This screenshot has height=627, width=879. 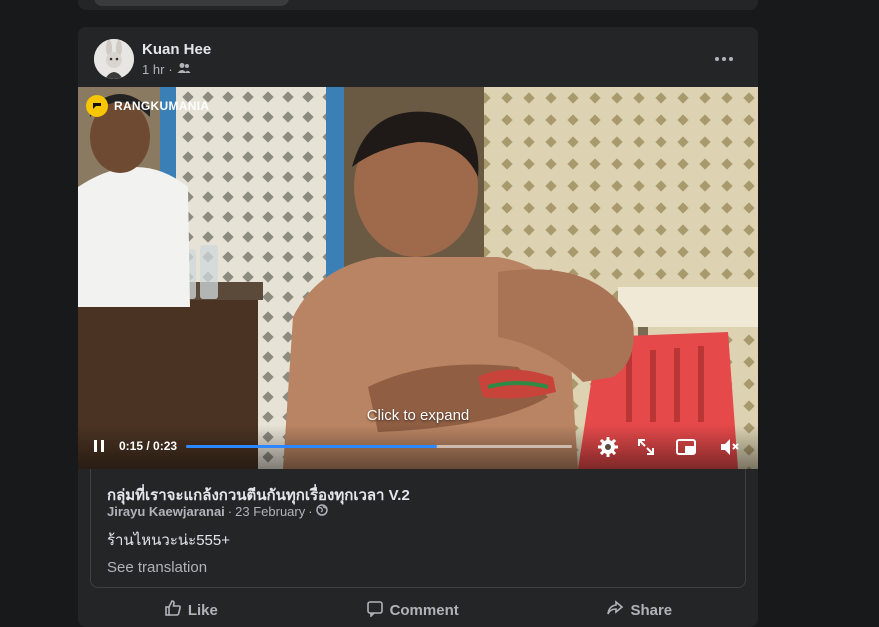 What do you see at coordinates (321, 511) in the screenshot?
I see `globe-icon` at bounding box center [321, 511].